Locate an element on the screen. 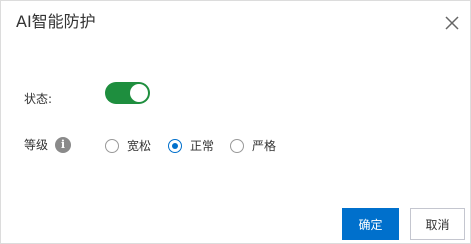 Image resolution: width=471 pixels, height=244 pixels. close-icon is located at coordinates (452, 23).